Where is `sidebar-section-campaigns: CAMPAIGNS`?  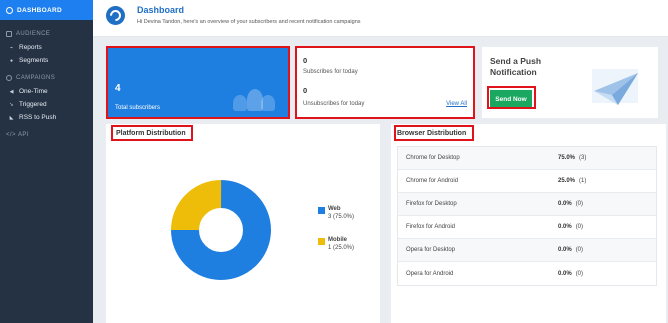
sidebar-section-campaigns: CAMPAIGNS is located at coordinates (46, 77).